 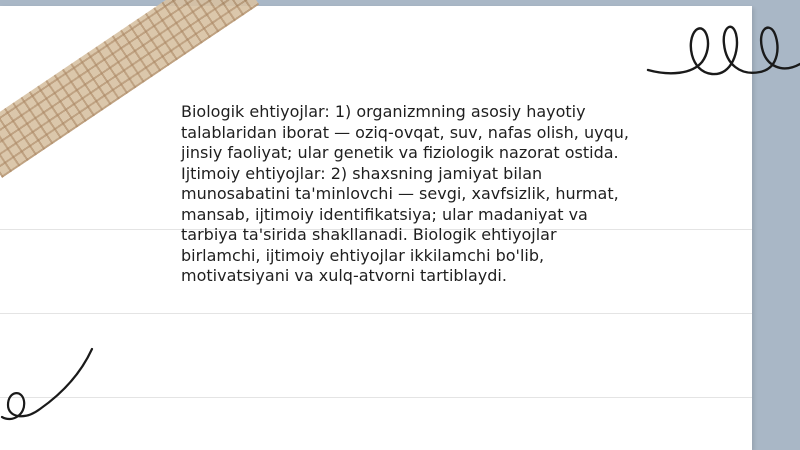 I want to click on swirl-doodle-icon, so click(x=47, y=384).